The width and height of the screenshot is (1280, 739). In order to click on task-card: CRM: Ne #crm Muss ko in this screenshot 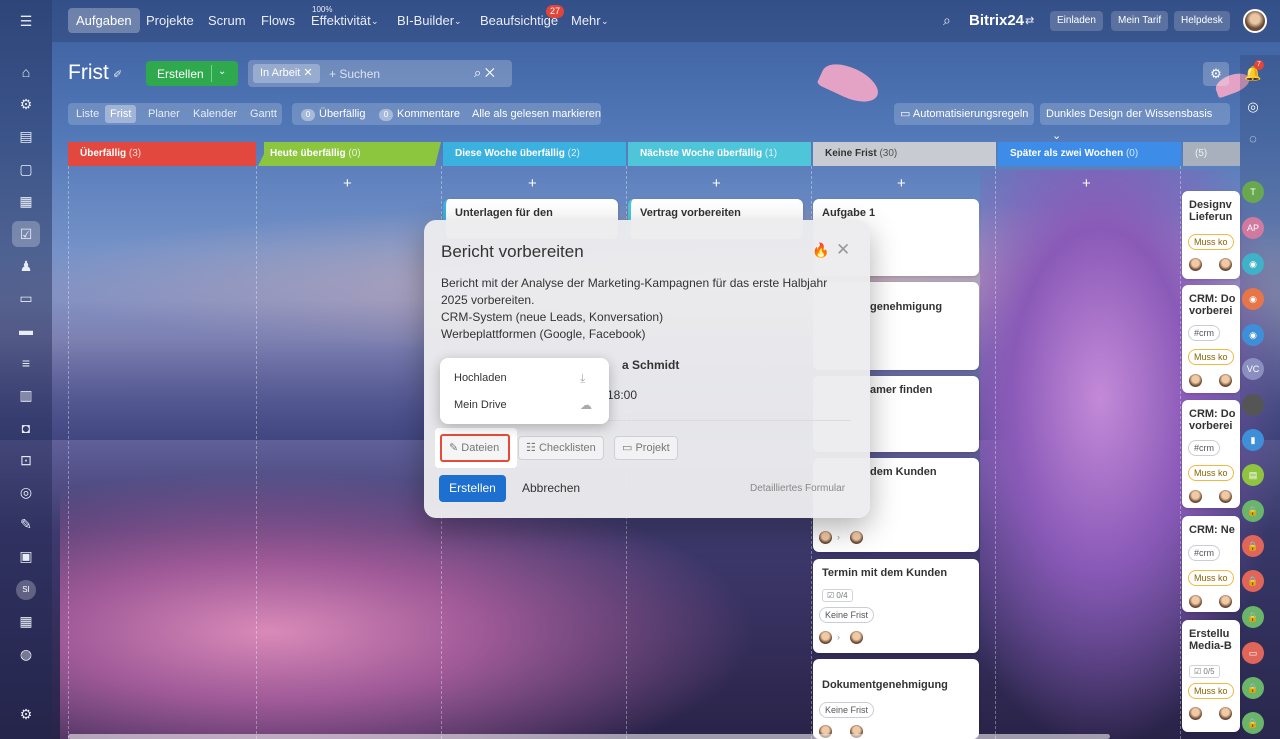, I will do `click(1211, 564)`.